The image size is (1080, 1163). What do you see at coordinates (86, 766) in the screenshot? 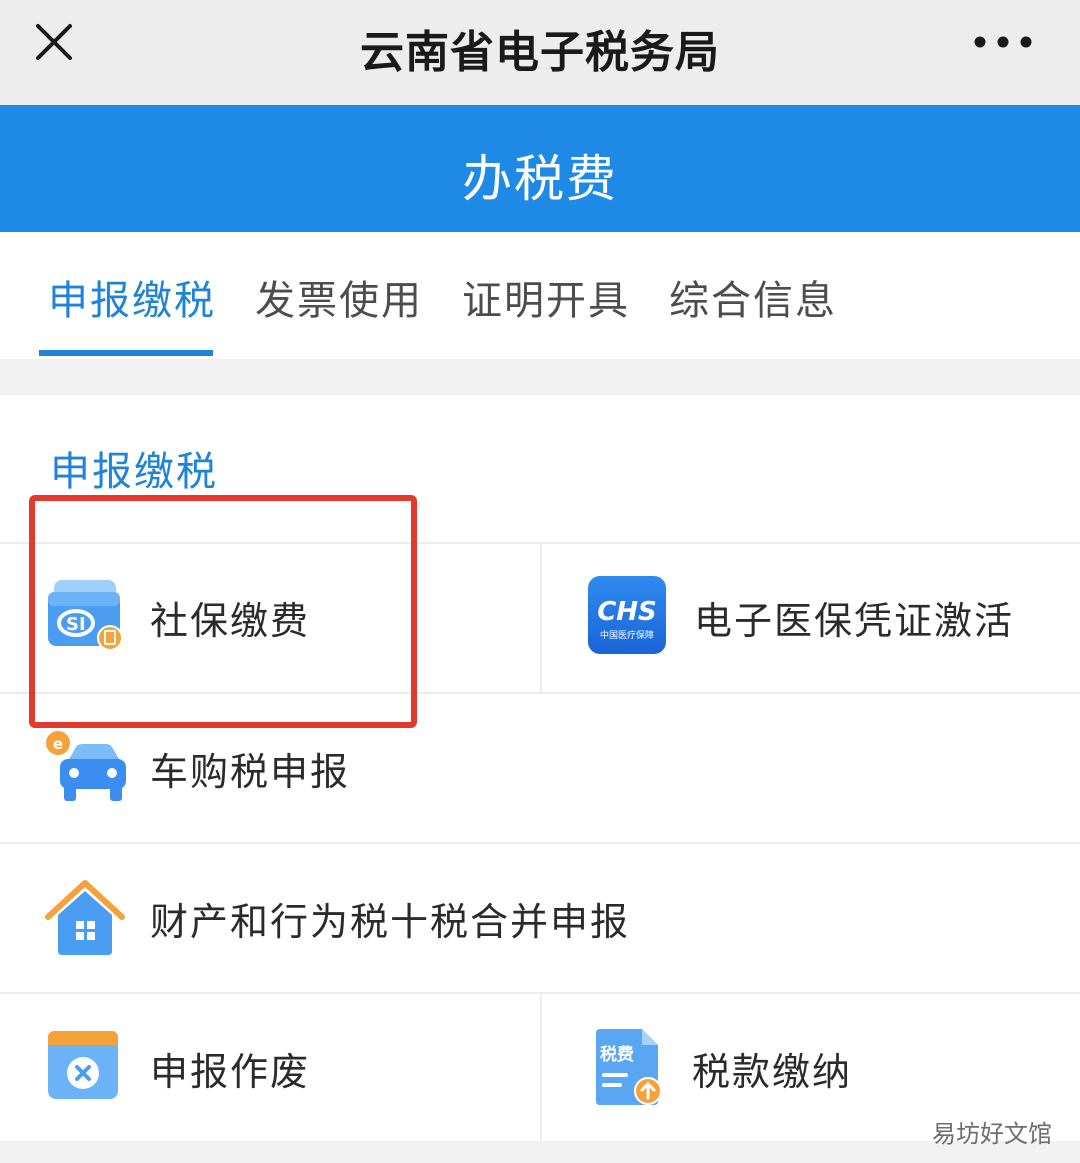
I see `car-icon: e` at bounding box center [86, 766].